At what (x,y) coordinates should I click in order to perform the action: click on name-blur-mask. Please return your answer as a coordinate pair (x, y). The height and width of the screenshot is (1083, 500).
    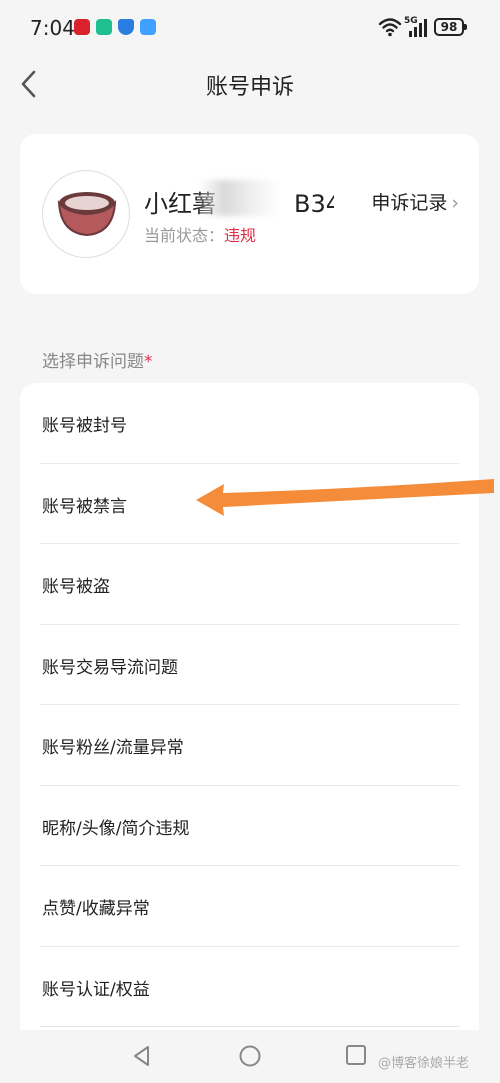
    Looking at the image, I should click on (240, 198).